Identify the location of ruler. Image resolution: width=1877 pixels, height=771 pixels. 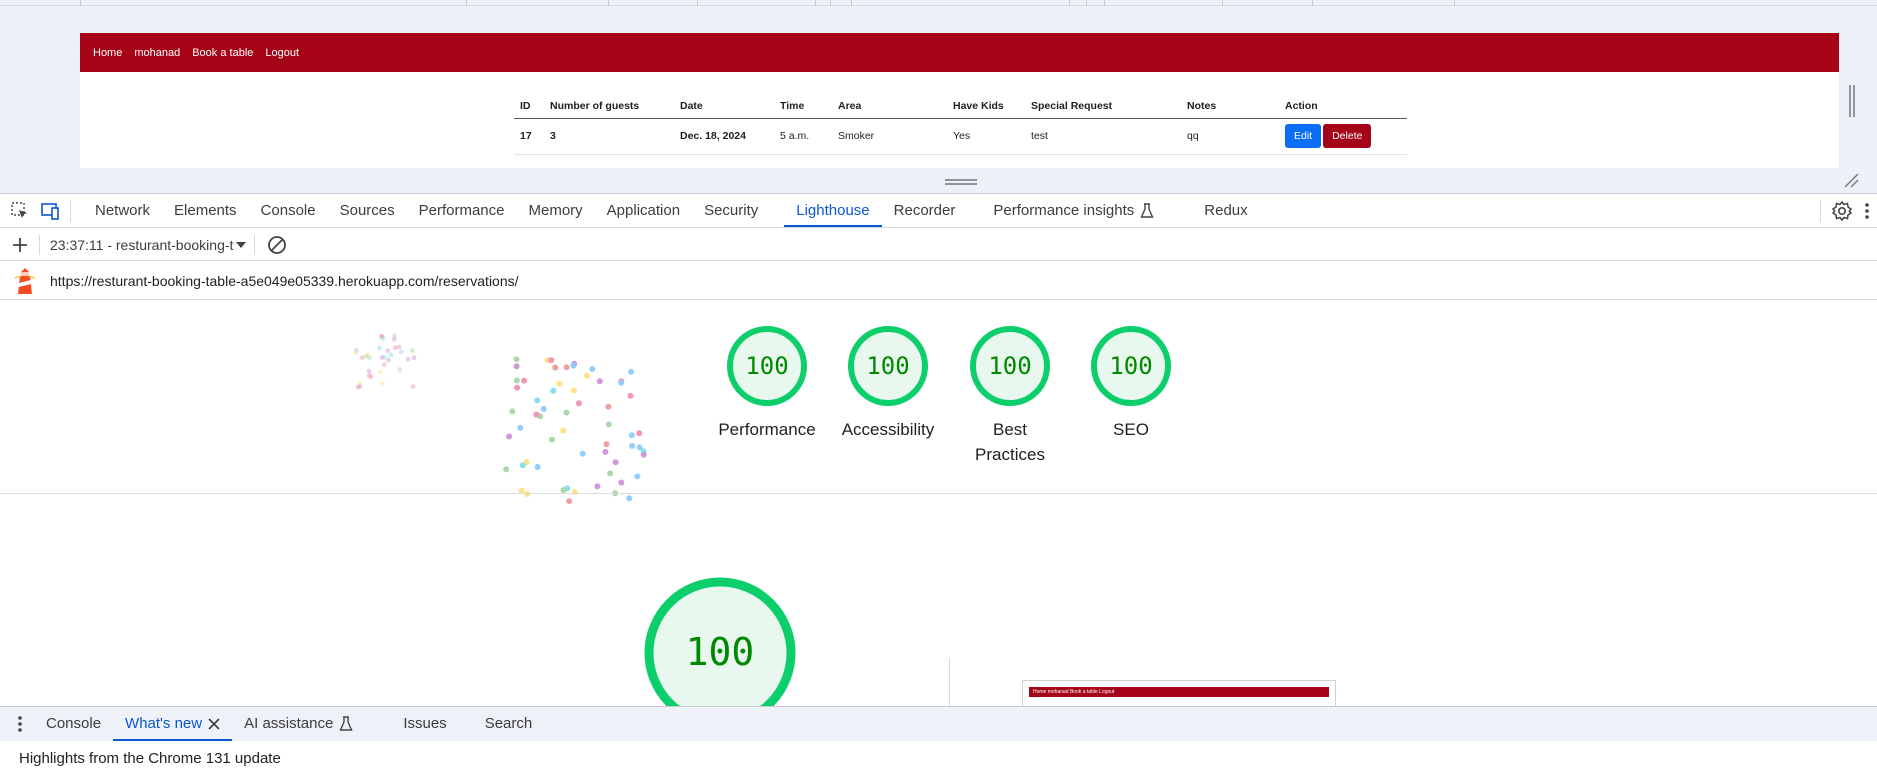
(938, 3).